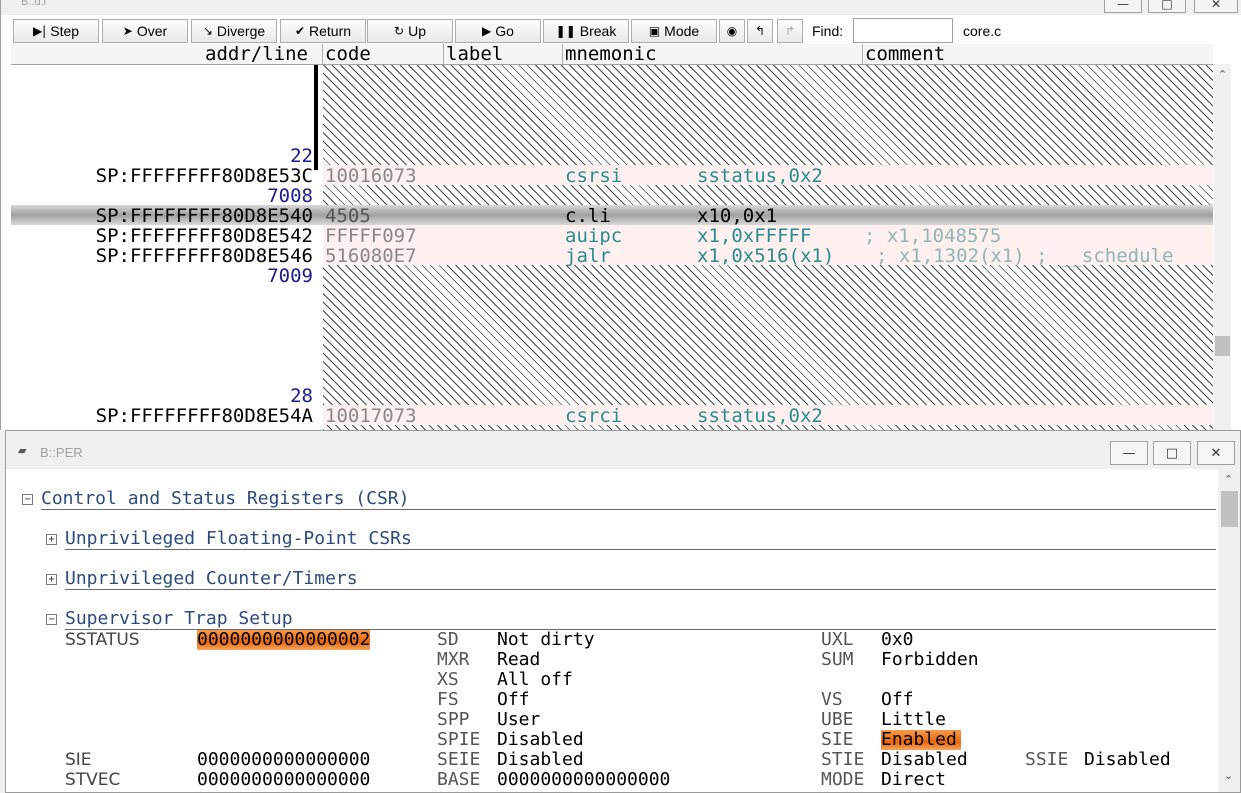 The image size is (1241, 793). What do you see at coordinates (316, 117) in the screenshot?
I see `breakpoint-bar` at bounding box center [316, 117].